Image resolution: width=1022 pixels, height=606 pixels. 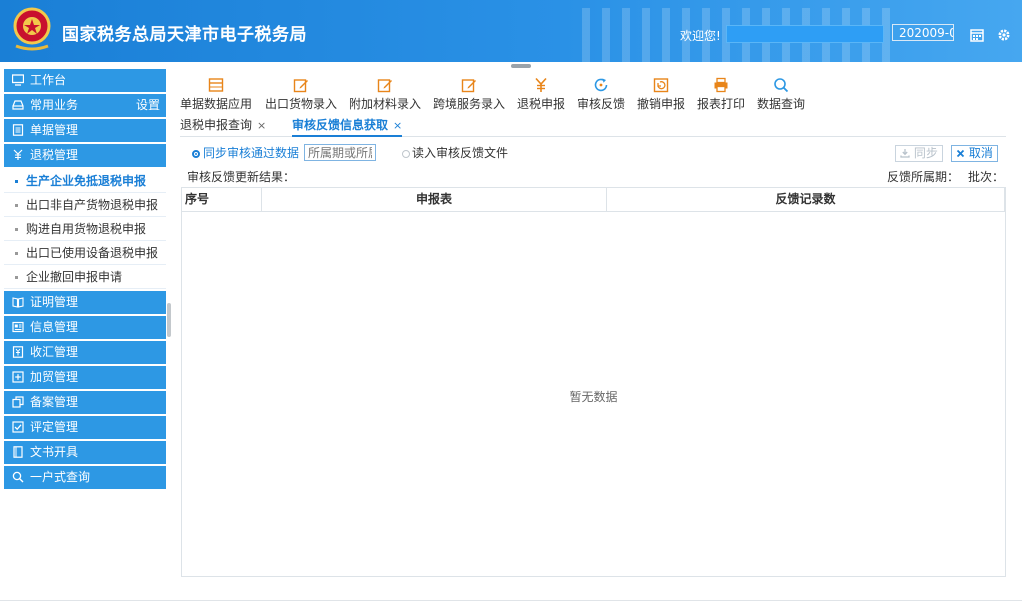 What do you see at coordinates (18, 130) in the screenshot?
I see `document-icon` at bounding box center [18, 130].